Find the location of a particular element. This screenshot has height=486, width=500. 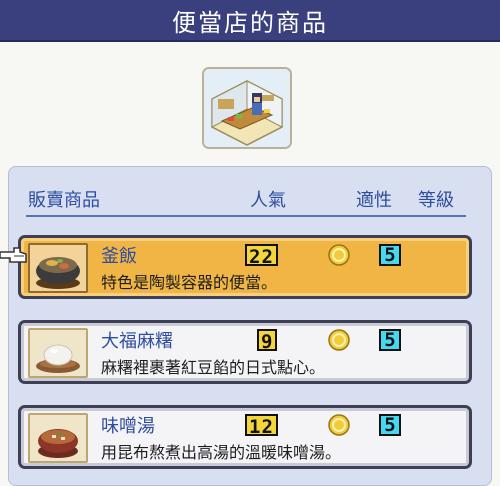

column-header-item: 販賣商品 is located at coordinates (64, 200).